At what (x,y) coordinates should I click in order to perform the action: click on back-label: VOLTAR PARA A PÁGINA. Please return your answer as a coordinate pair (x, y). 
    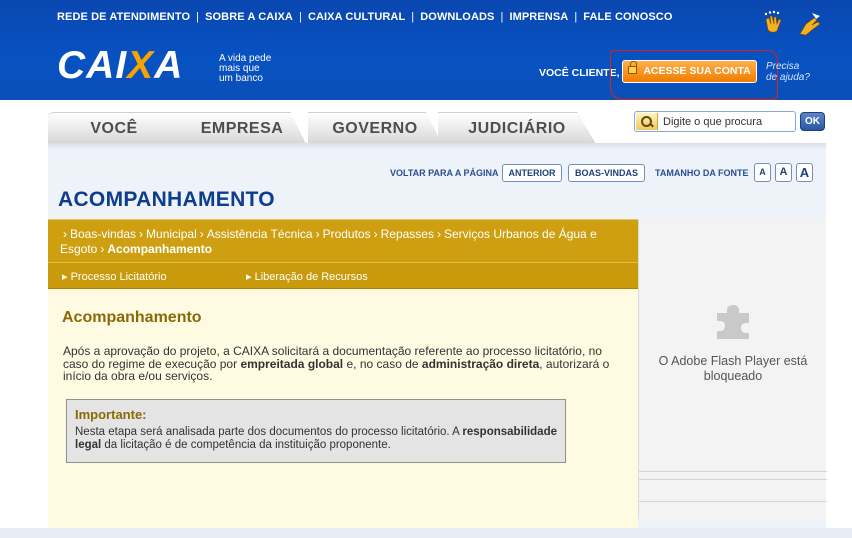
    Looking at the image, I should click on (444, 173).